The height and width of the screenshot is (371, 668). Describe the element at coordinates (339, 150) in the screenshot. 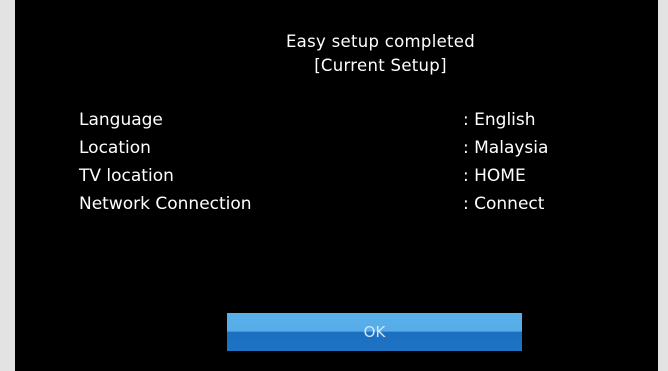

I see `setting-row-location: Location : Malaysia` at that location.